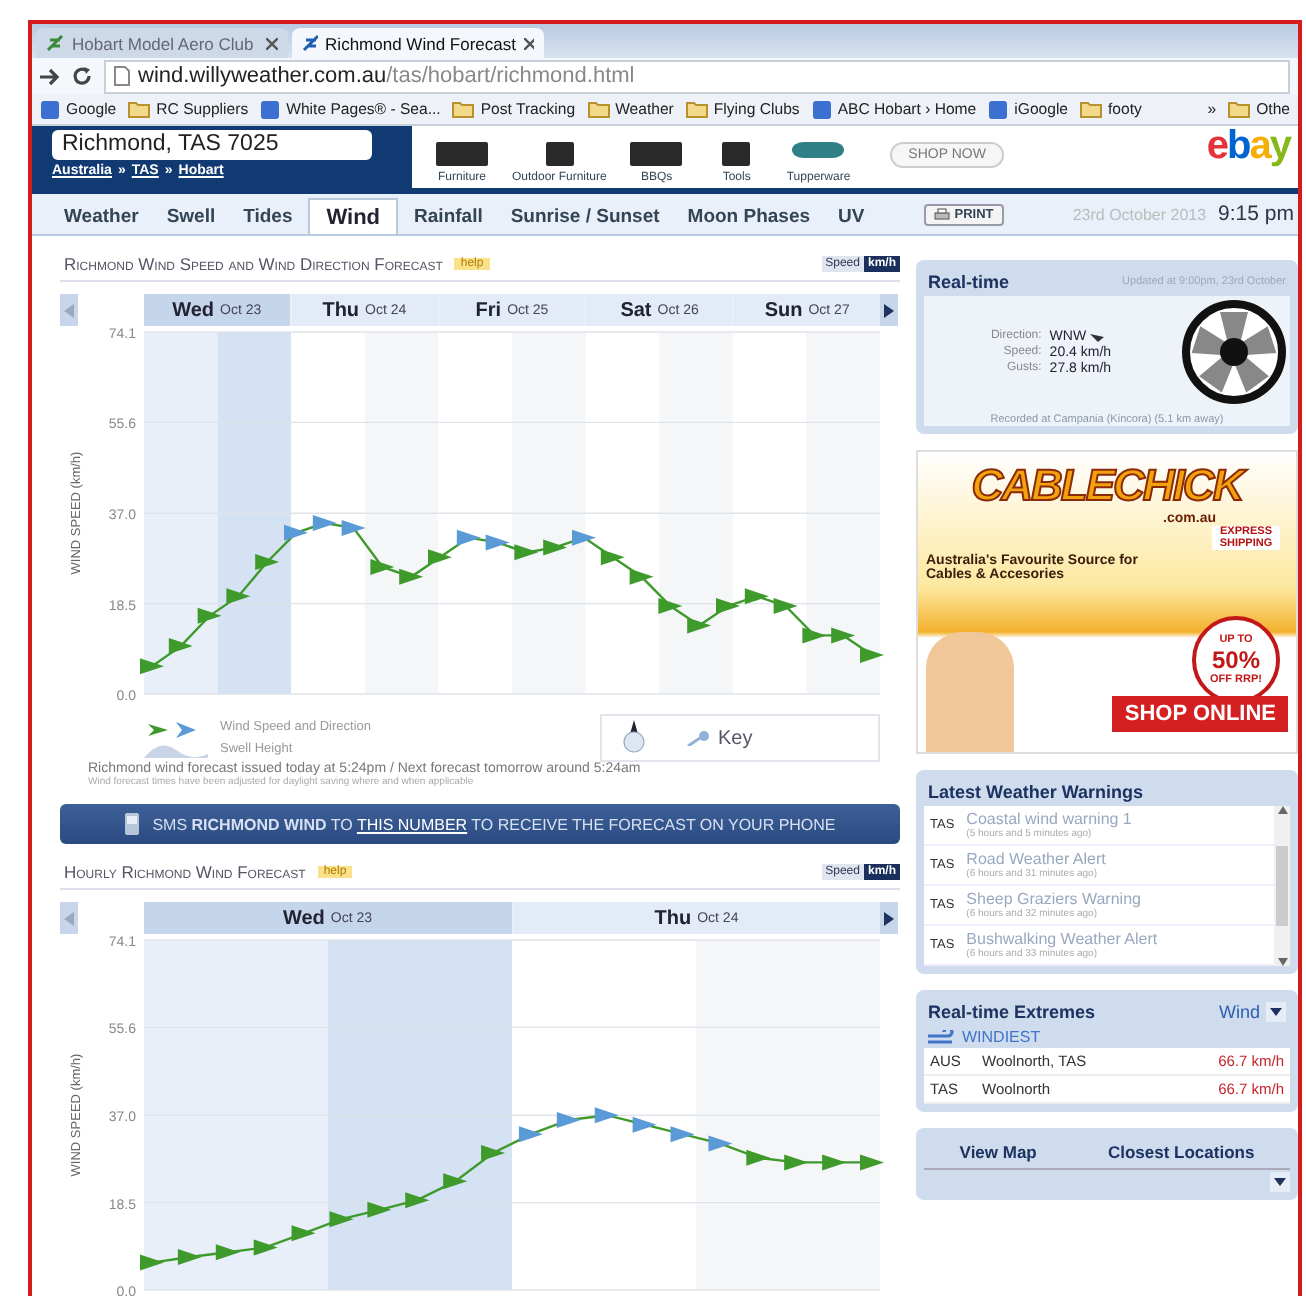 The width and height of the screenshot is (1306, 1296). Describe the element at coordinates (253, 264) in the screenshot. I see `chart-title: Richmond Wind Speed and Wind Direction Forecast` at that location.